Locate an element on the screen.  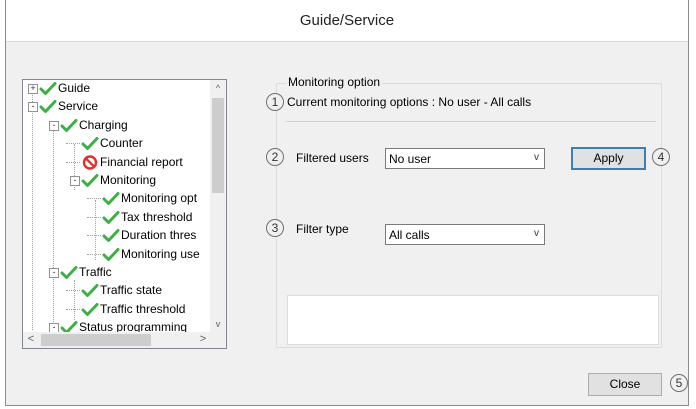
tree-node: Financial report is located at coordinates (117, 162).